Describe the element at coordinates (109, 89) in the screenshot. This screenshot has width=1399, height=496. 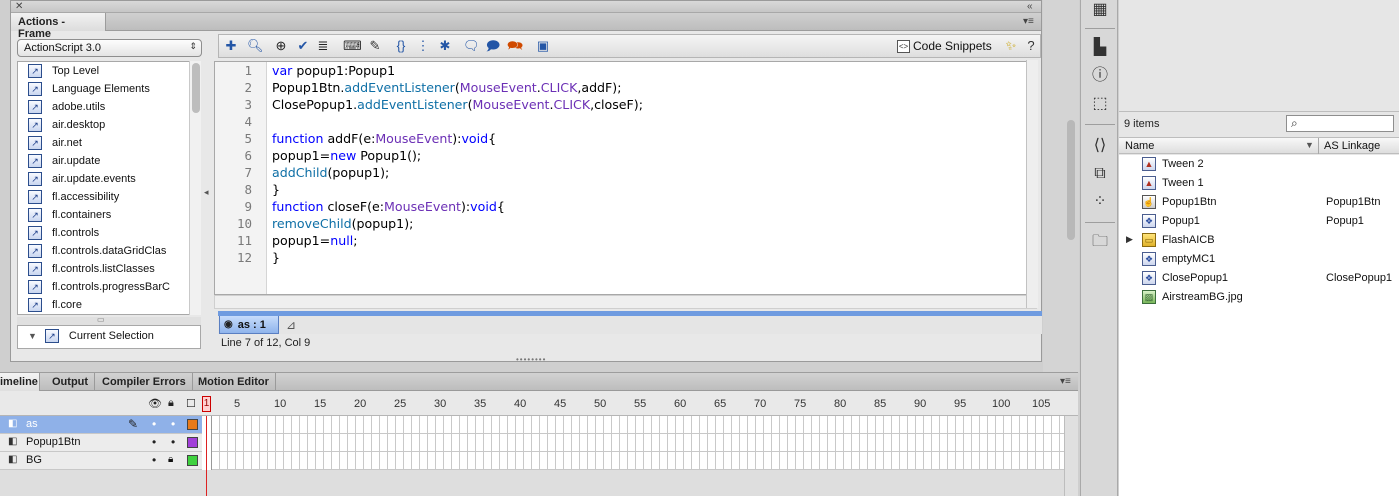
I see `tree-item: ↗ Language Elements` at that location.